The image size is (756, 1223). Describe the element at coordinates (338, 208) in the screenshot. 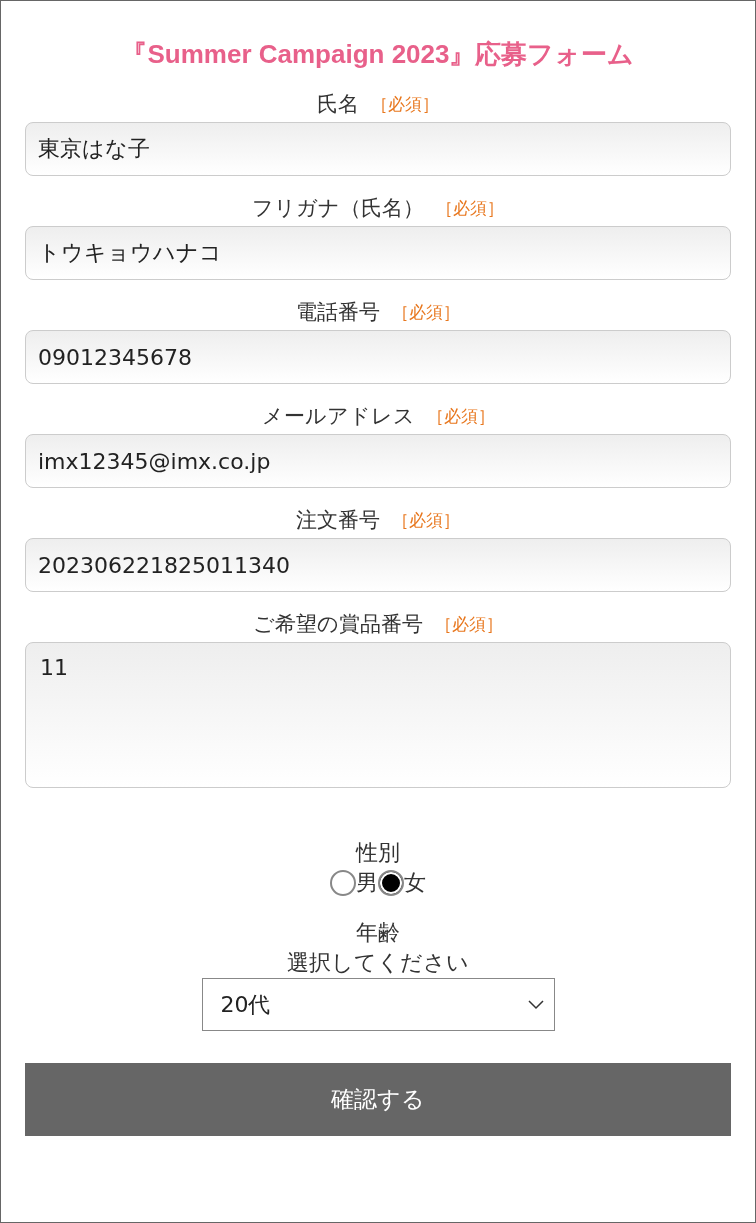

I see `field-label: フリガナ（氏名）` at that location.